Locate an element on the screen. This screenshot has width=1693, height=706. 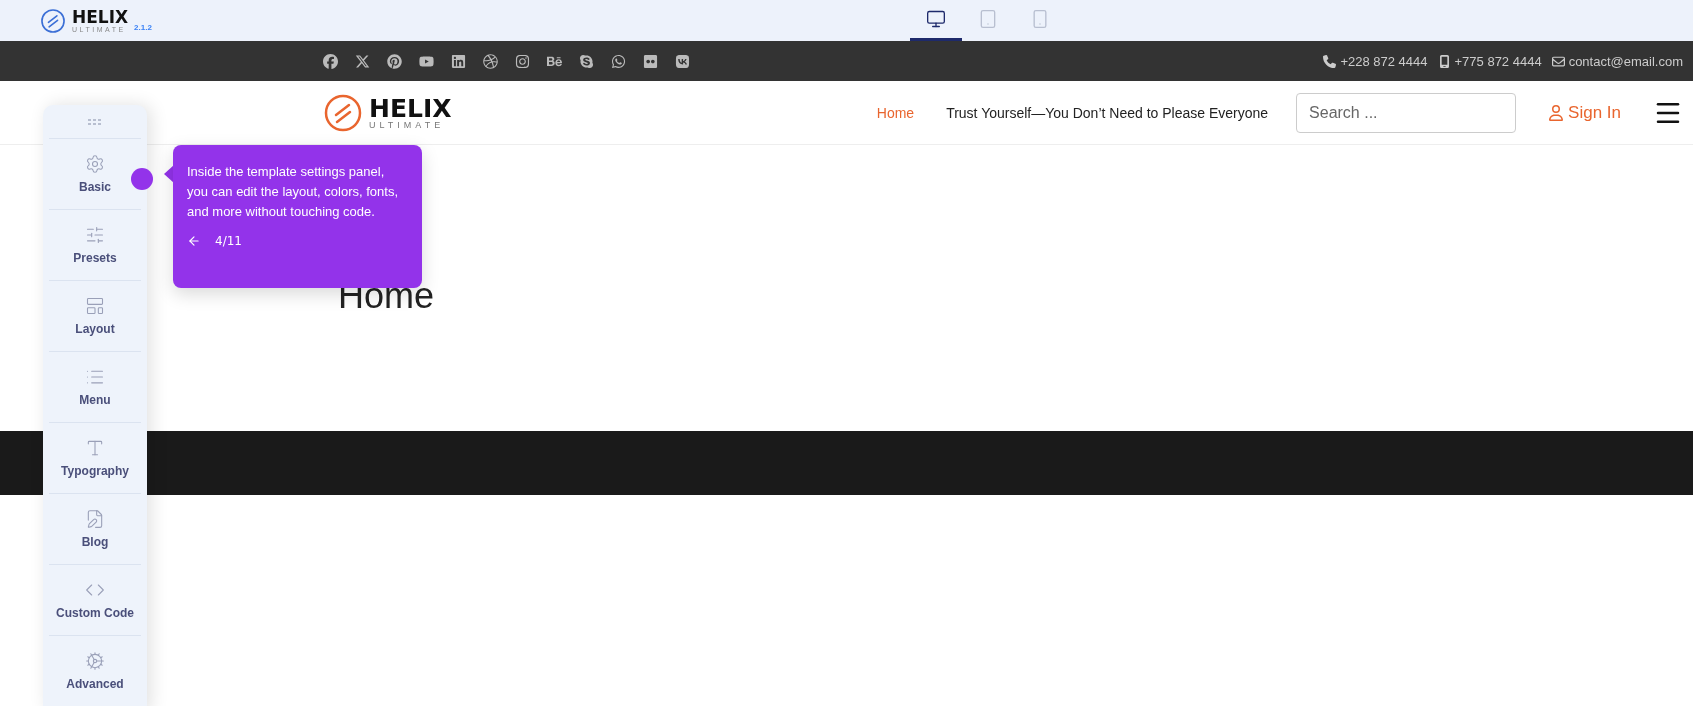
dribbble-link is located at coordinates (490, 61).